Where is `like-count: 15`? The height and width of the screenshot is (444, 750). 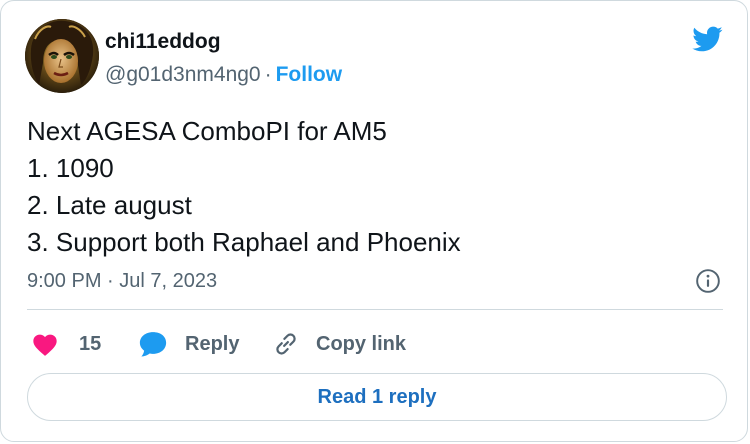
like-count: 15 is located at coordinates (90, 343).